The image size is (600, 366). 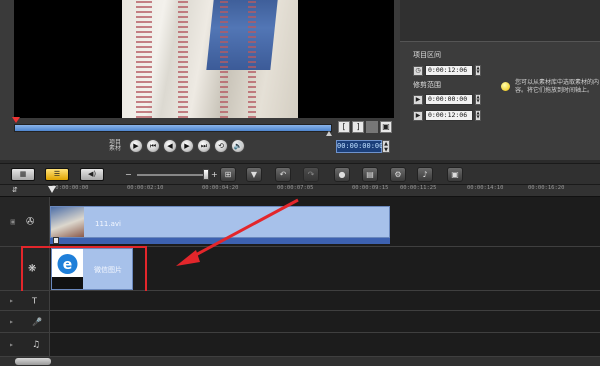 I want to click on scrollbar-thumb, so click(x=33, y=361).